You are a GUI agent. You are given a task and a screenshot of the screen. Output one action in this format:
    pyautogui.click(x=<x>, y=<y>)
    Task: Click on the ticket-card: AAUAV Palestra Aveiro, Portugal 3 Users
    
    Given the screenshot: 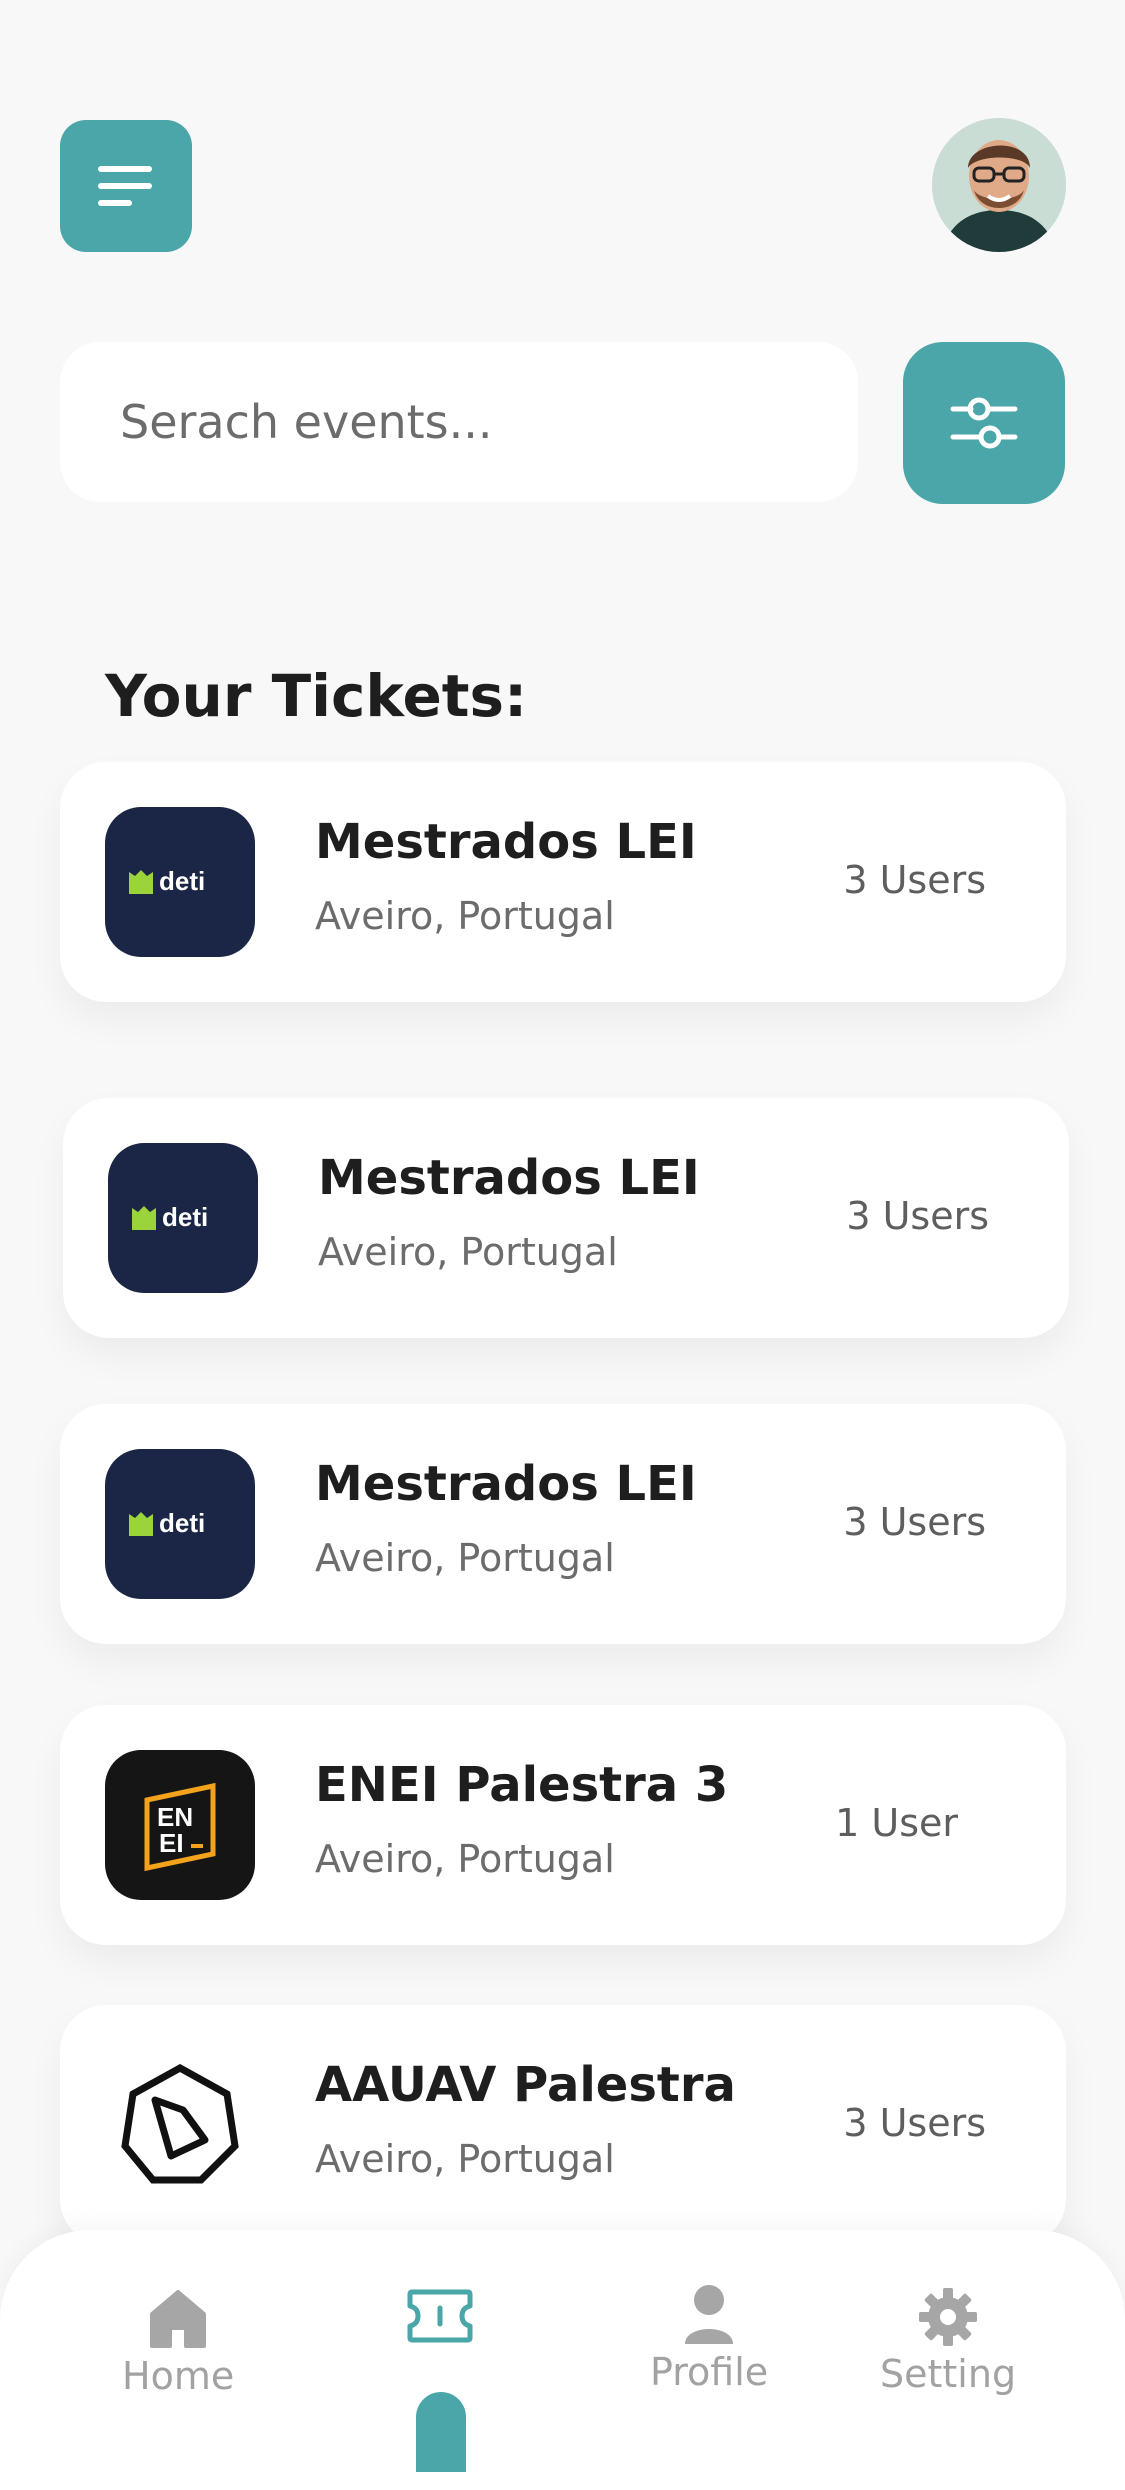 What is the action you would take?
    pyautogui.click(x=563, y=2125)
    